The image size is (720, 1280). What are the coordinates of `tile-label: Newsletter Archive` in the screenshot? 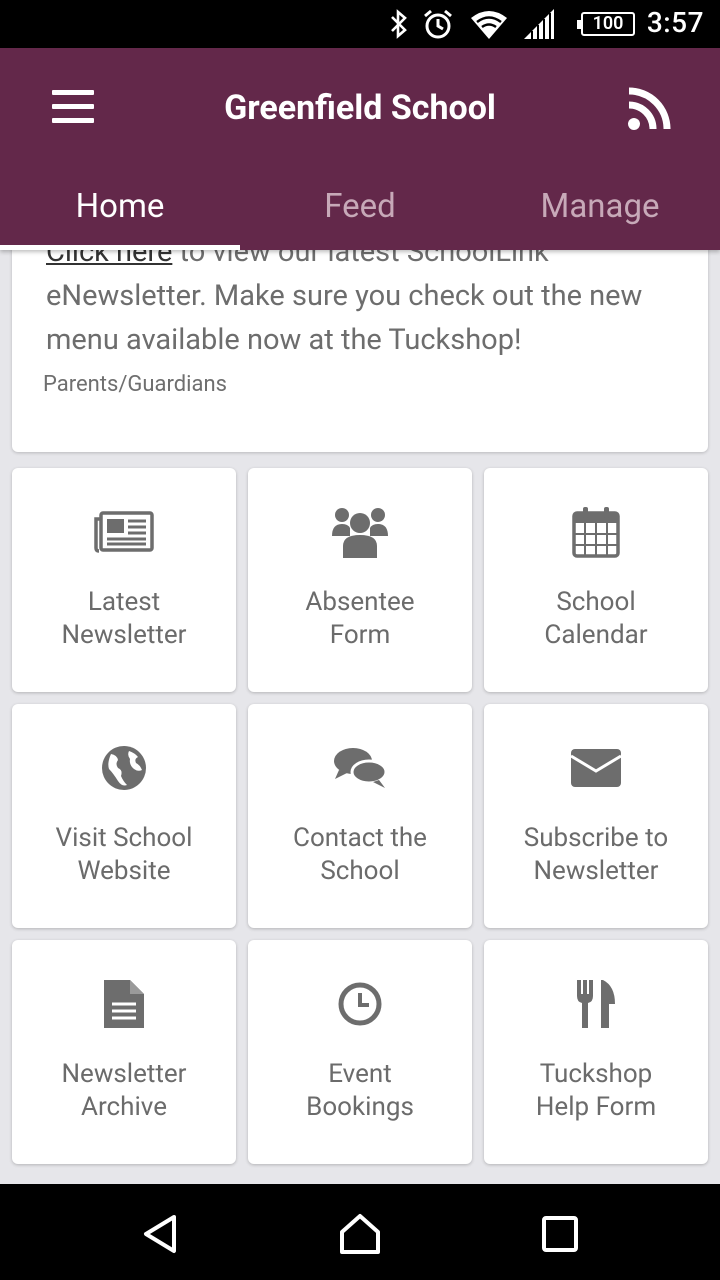 It's located at (124, 1090).